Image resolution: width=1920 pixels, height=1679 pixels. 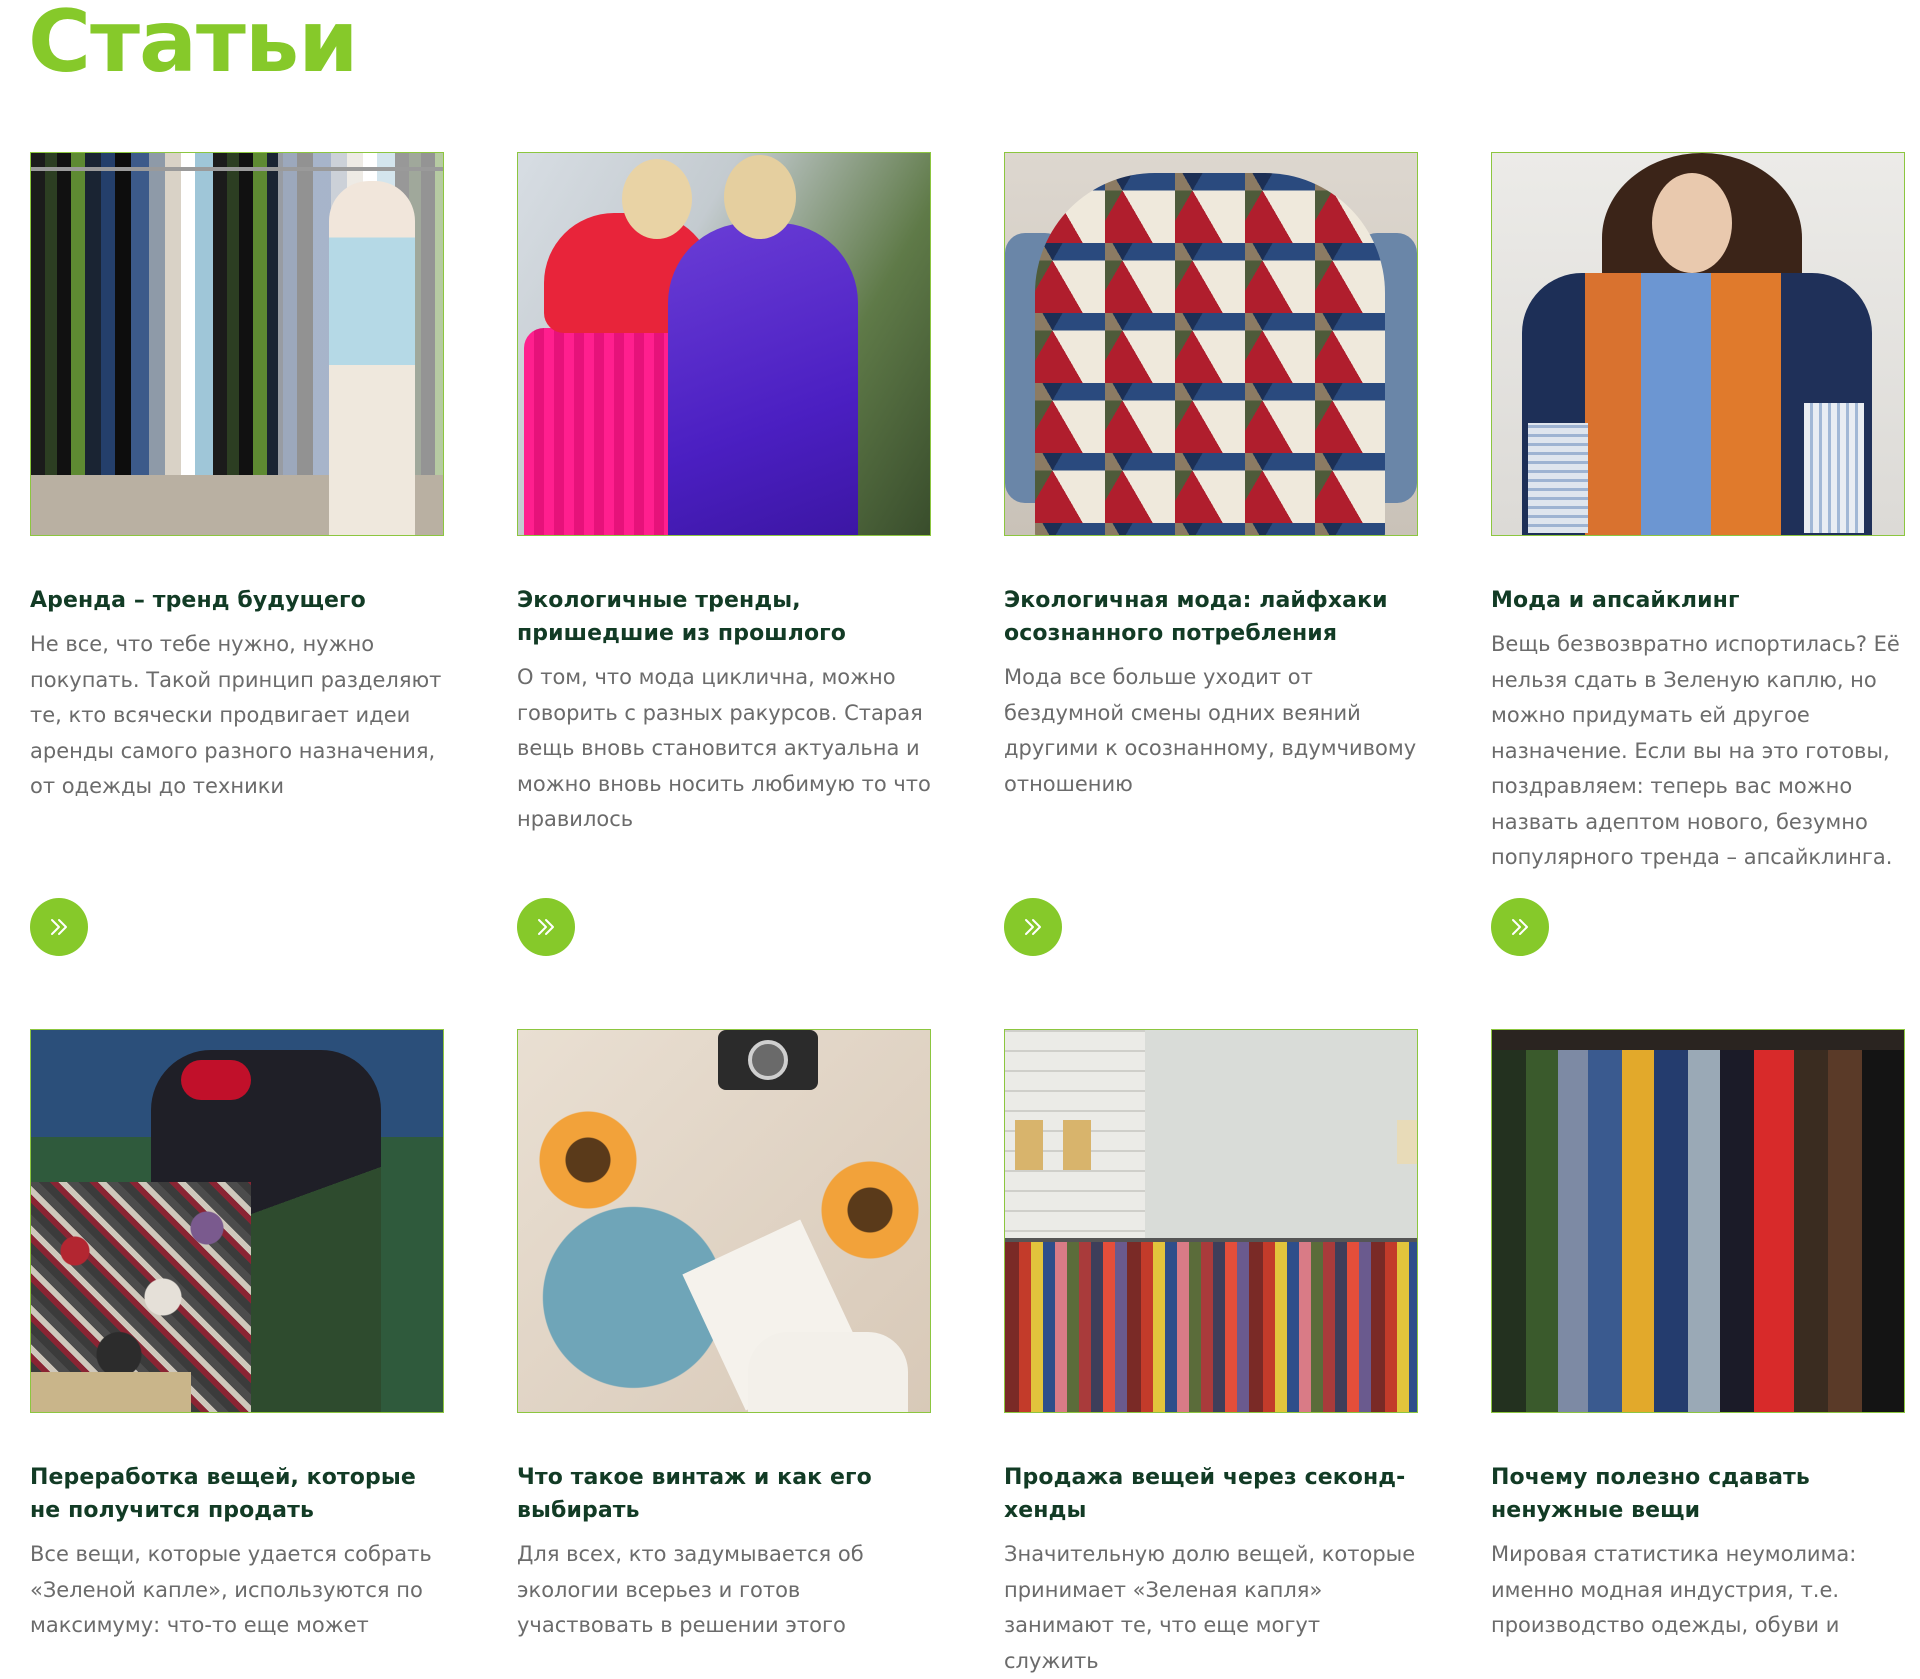 I want to click on article-title: Мода и апсайклинг, so click(x=1698, y=600).